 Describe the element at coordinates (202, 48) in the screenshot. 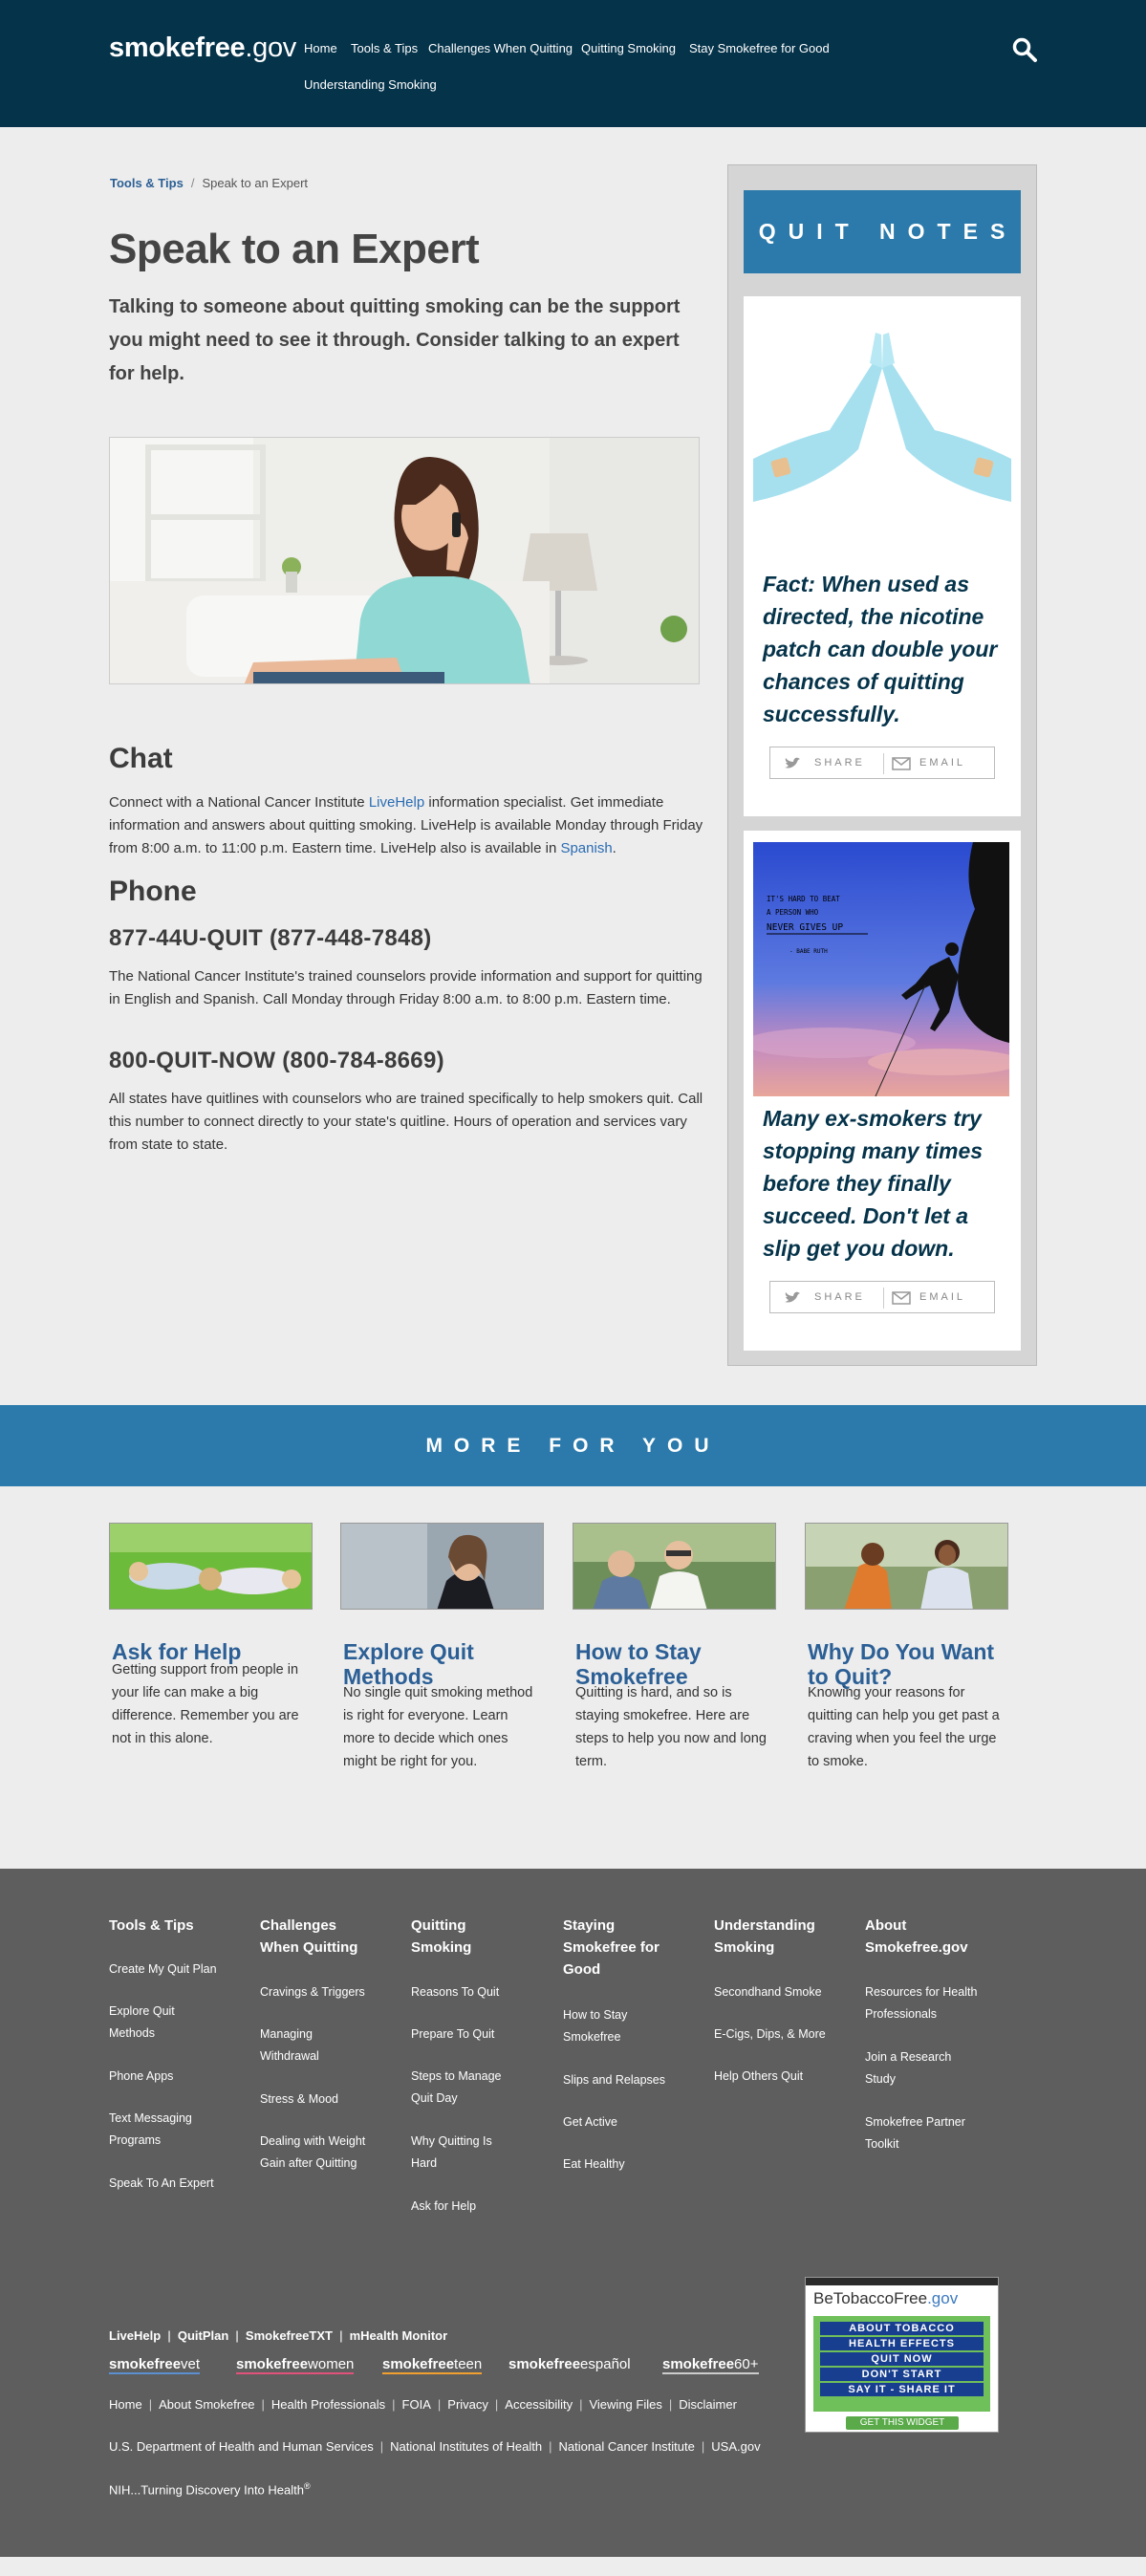

I see `site-logo: smokefree.gov` at that location.